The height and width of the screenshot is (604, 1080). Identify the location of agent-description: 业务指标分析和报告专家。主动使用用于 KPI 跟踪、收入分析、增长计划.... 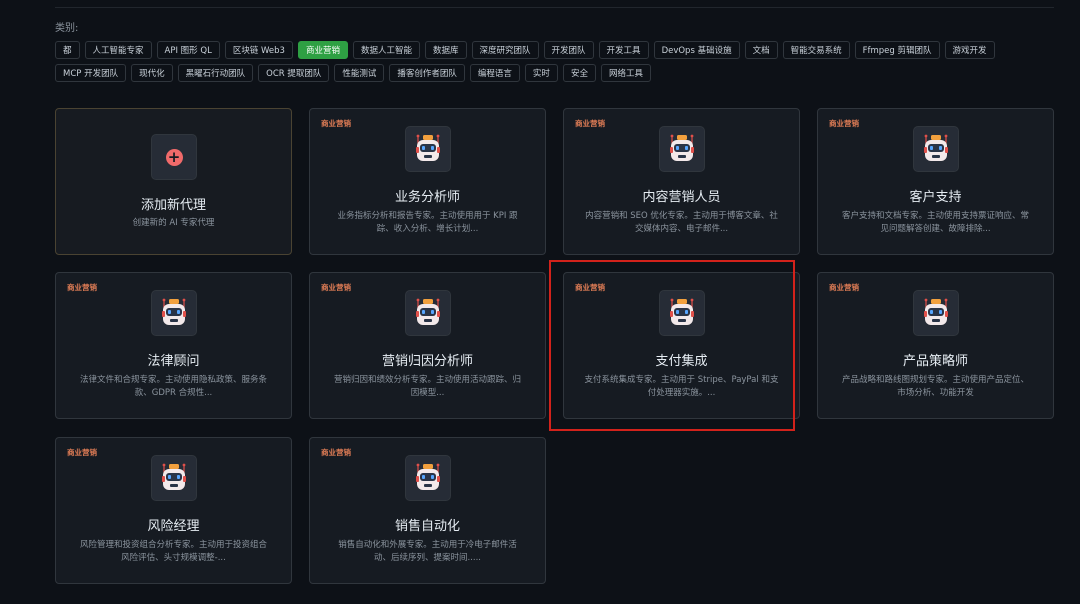
(427, 222).